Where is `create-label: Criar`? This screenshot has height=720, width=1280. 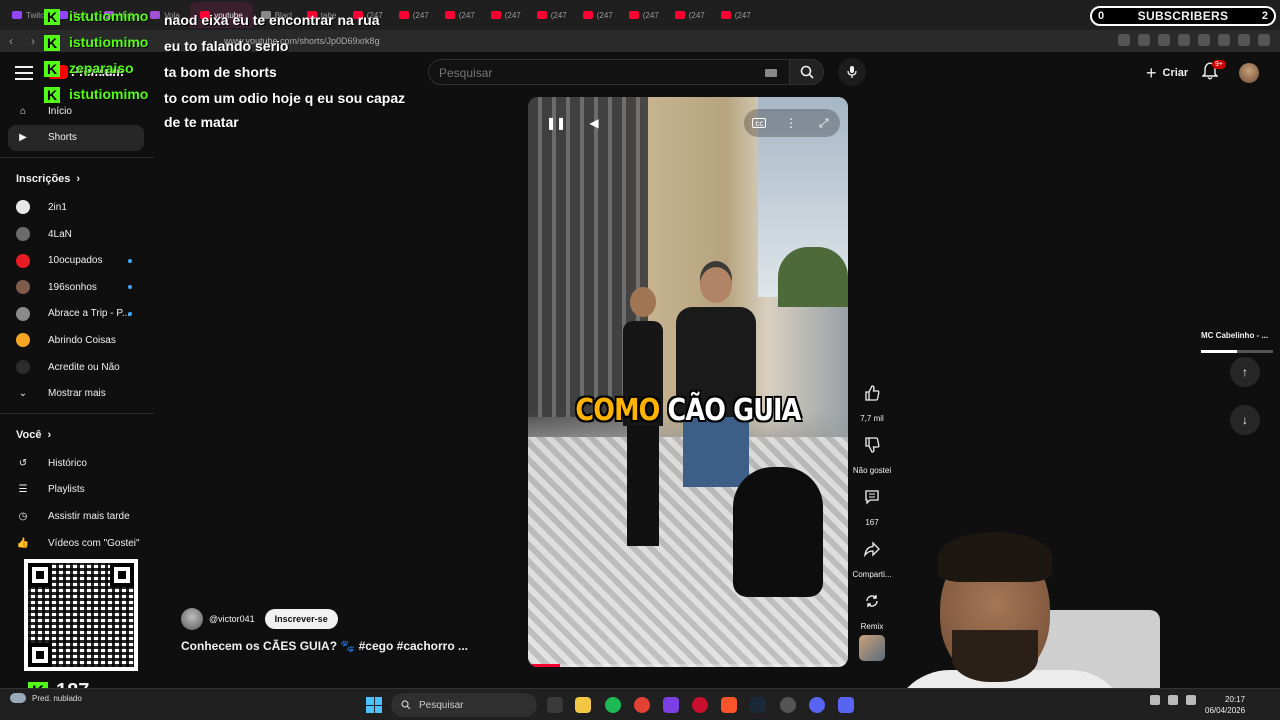
create-label: Criar is located at coordinates (1175, 73).